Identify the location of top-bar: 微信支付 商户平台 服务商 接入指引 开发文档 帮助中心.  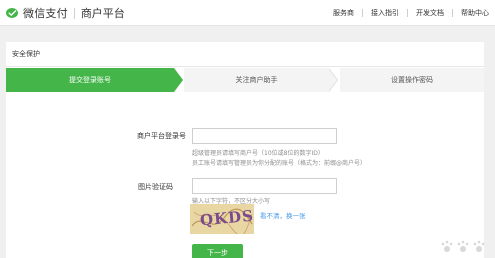
(247, 13).